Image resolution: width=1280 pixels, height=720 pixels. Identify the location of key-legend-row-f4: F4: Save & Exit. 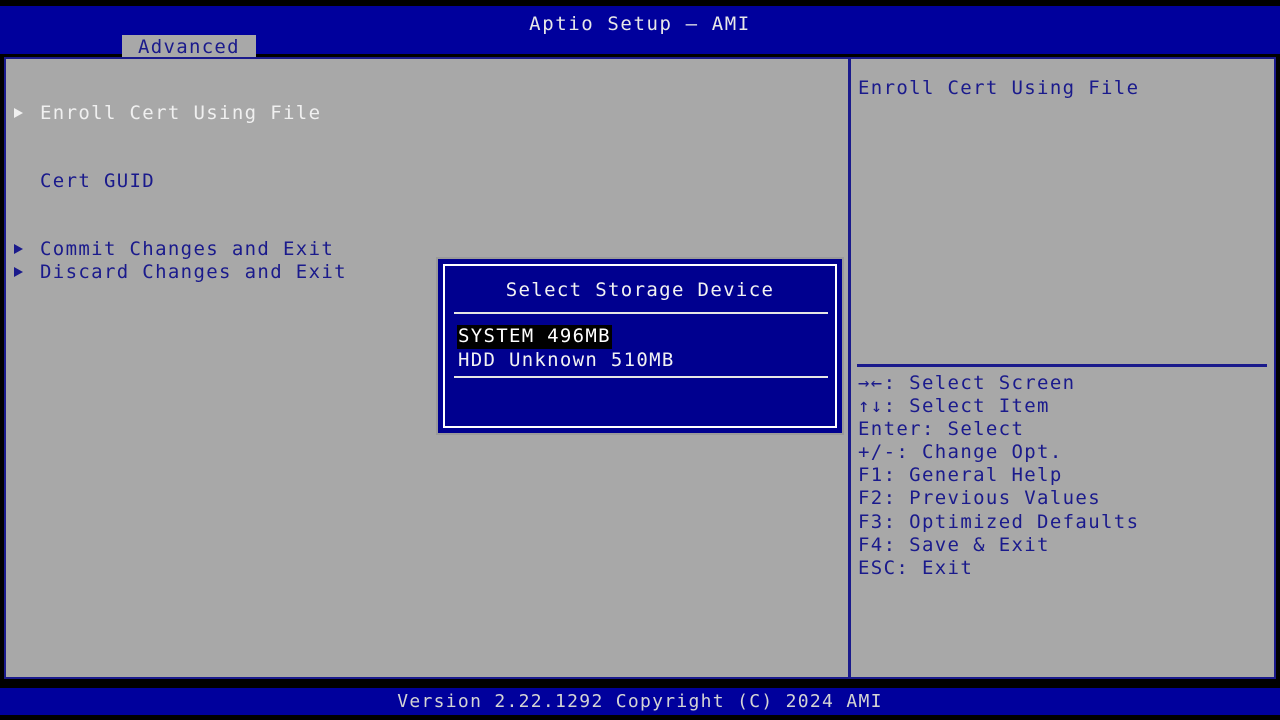
(1064, 545).